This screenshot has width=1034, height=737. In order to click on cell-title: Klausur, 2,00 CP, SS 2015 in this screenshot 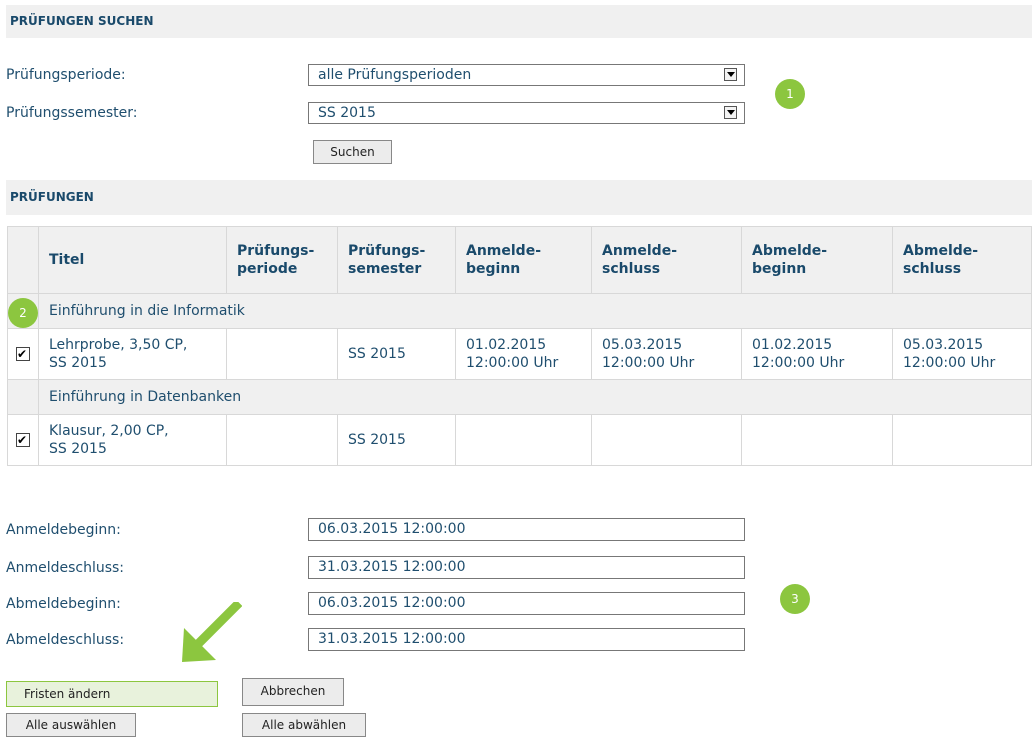, I will do `click(132, 440)`.